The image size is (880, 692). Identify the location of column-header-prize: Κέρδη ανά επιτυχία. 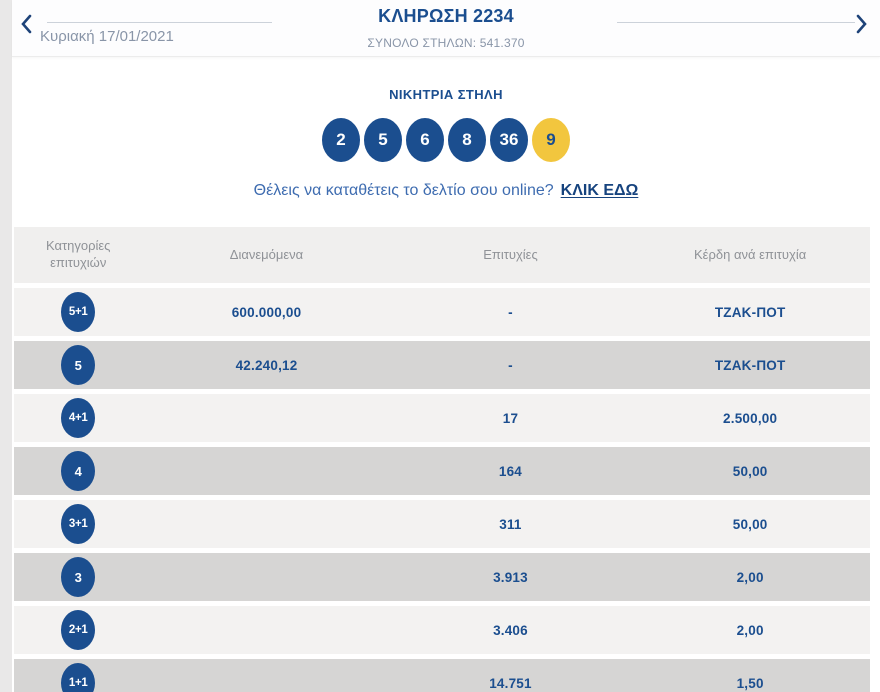
(750, 254).